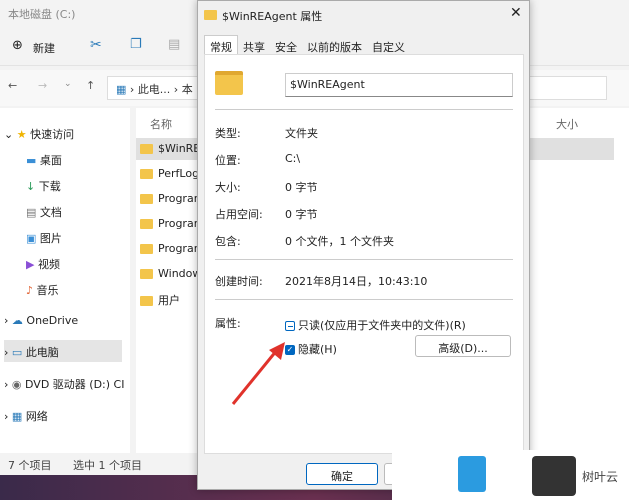 This screenshot has height=500, width=629. Describe the element at coordinates (375, 325) in the screenshot. I see `readonly-checkbox: 只读(仅应用于文件夹中的文件)(R)` at that location.